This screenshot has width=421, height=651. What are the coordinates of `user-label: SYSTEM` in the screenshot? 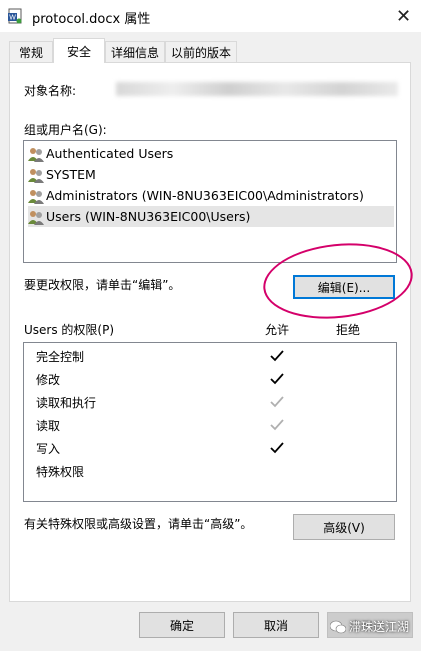 It's located at (71, 174).